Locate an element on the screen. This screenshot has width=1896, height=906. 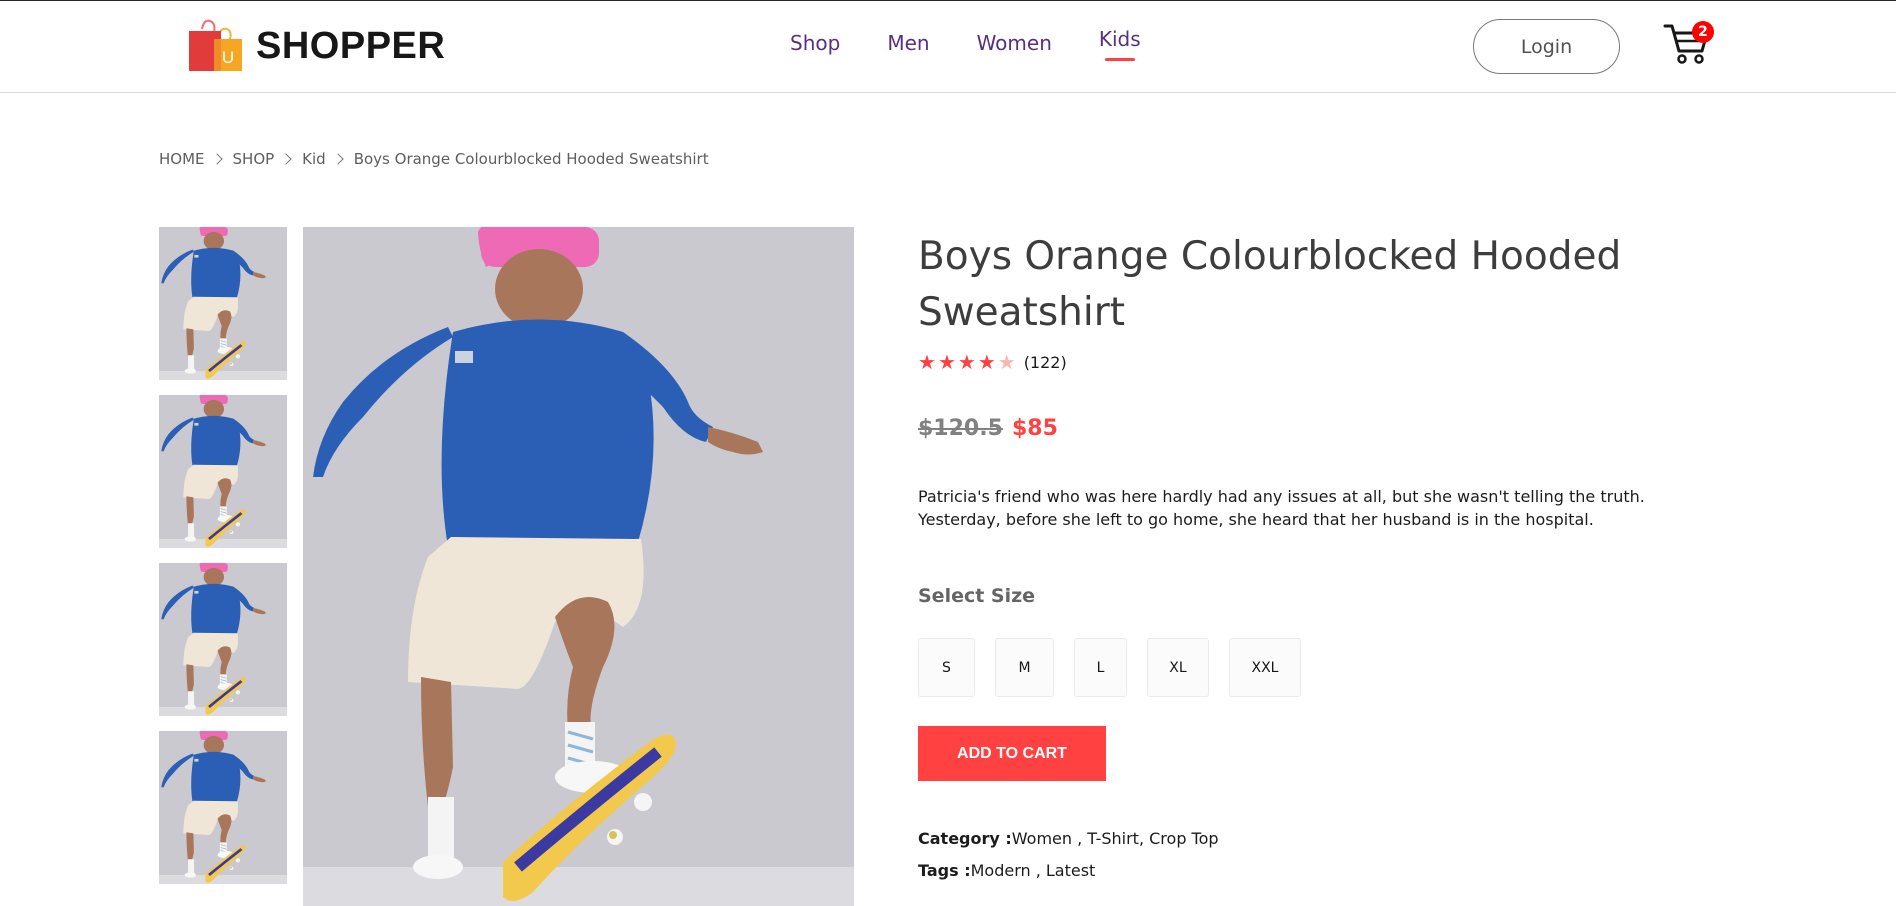
breadcrumb-shop: SHOP is located at coordinates (254, 159).